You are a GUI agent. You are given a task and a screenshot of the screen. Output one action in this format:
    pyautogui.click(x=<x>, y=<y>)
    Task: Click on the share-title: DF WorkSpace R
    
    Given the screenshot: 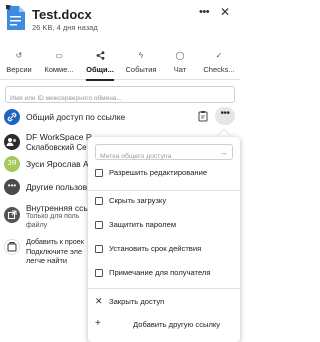 What is the action you would take?
    pyautogui.click(x=59, y=137)
    